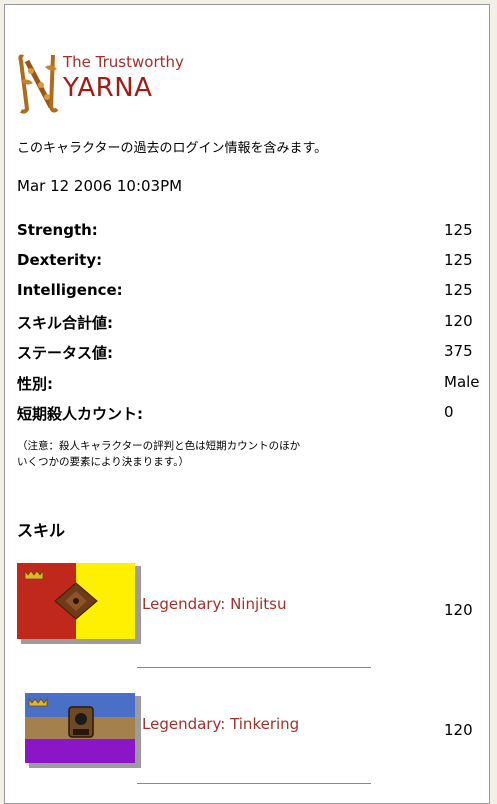 The image size is (497, 804). What do you see at coordinates (462, 382) in the screenshot?
I see `stat-value: Male` at bounding box center [462, 382].